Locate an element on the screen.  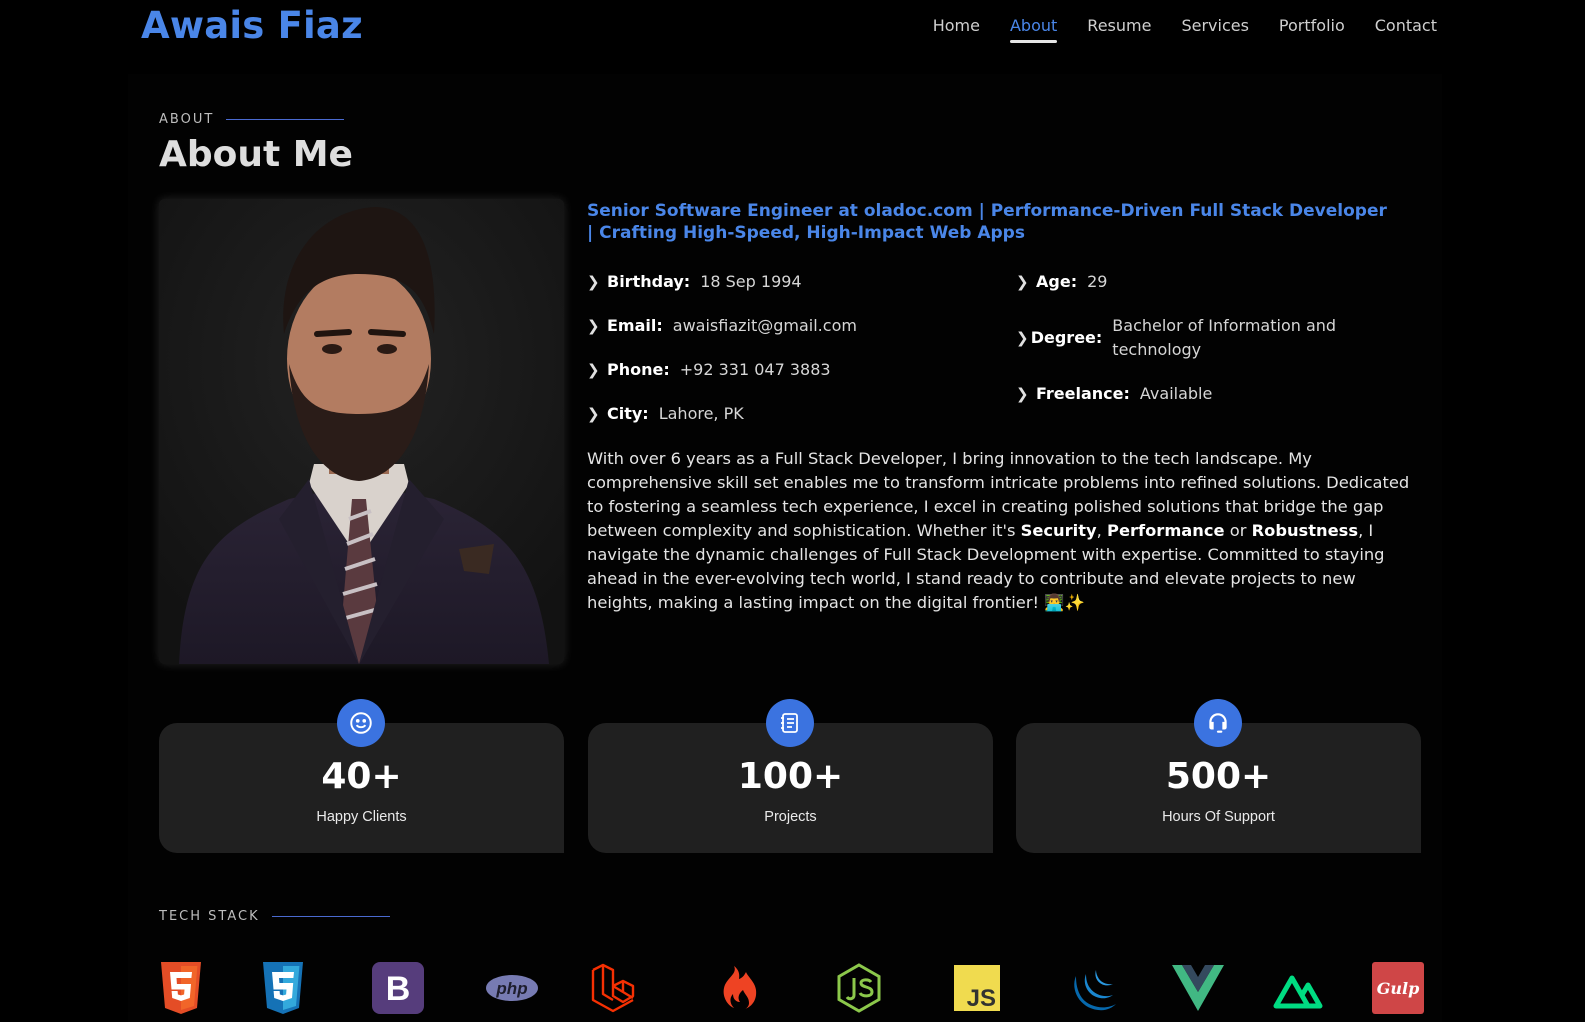
nav-about: About is located at coordinates (1033, 29).